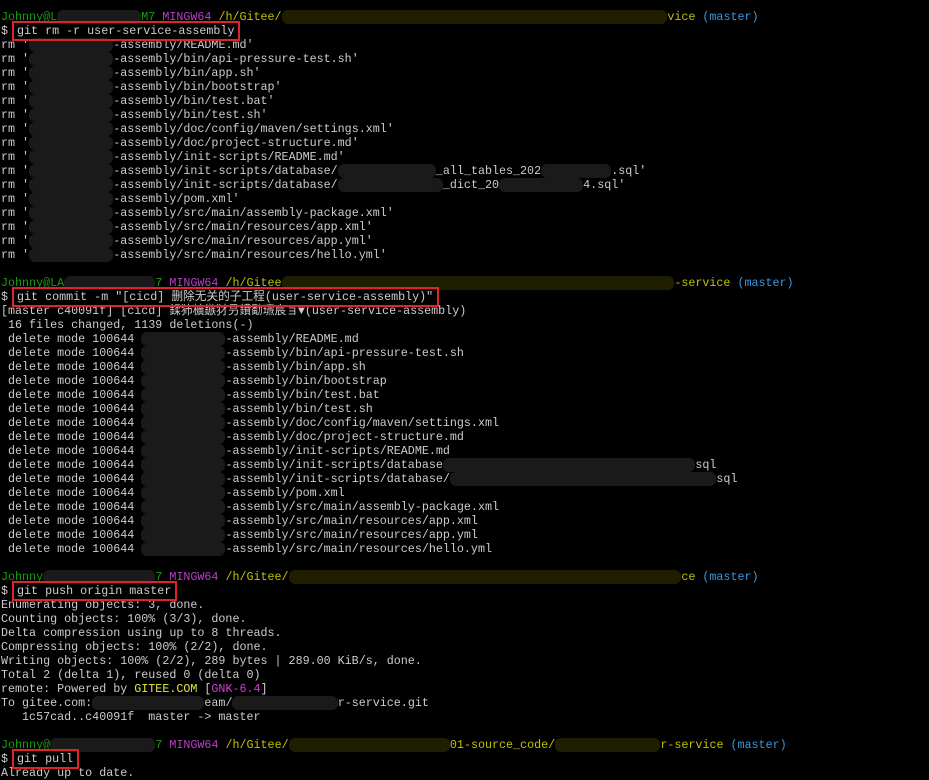 The width and height of the screenshot is (929, 780). Describe the element at coordinates (29, 17) in the screenshot. I see `terminal-text: Johnny@L` at that location.